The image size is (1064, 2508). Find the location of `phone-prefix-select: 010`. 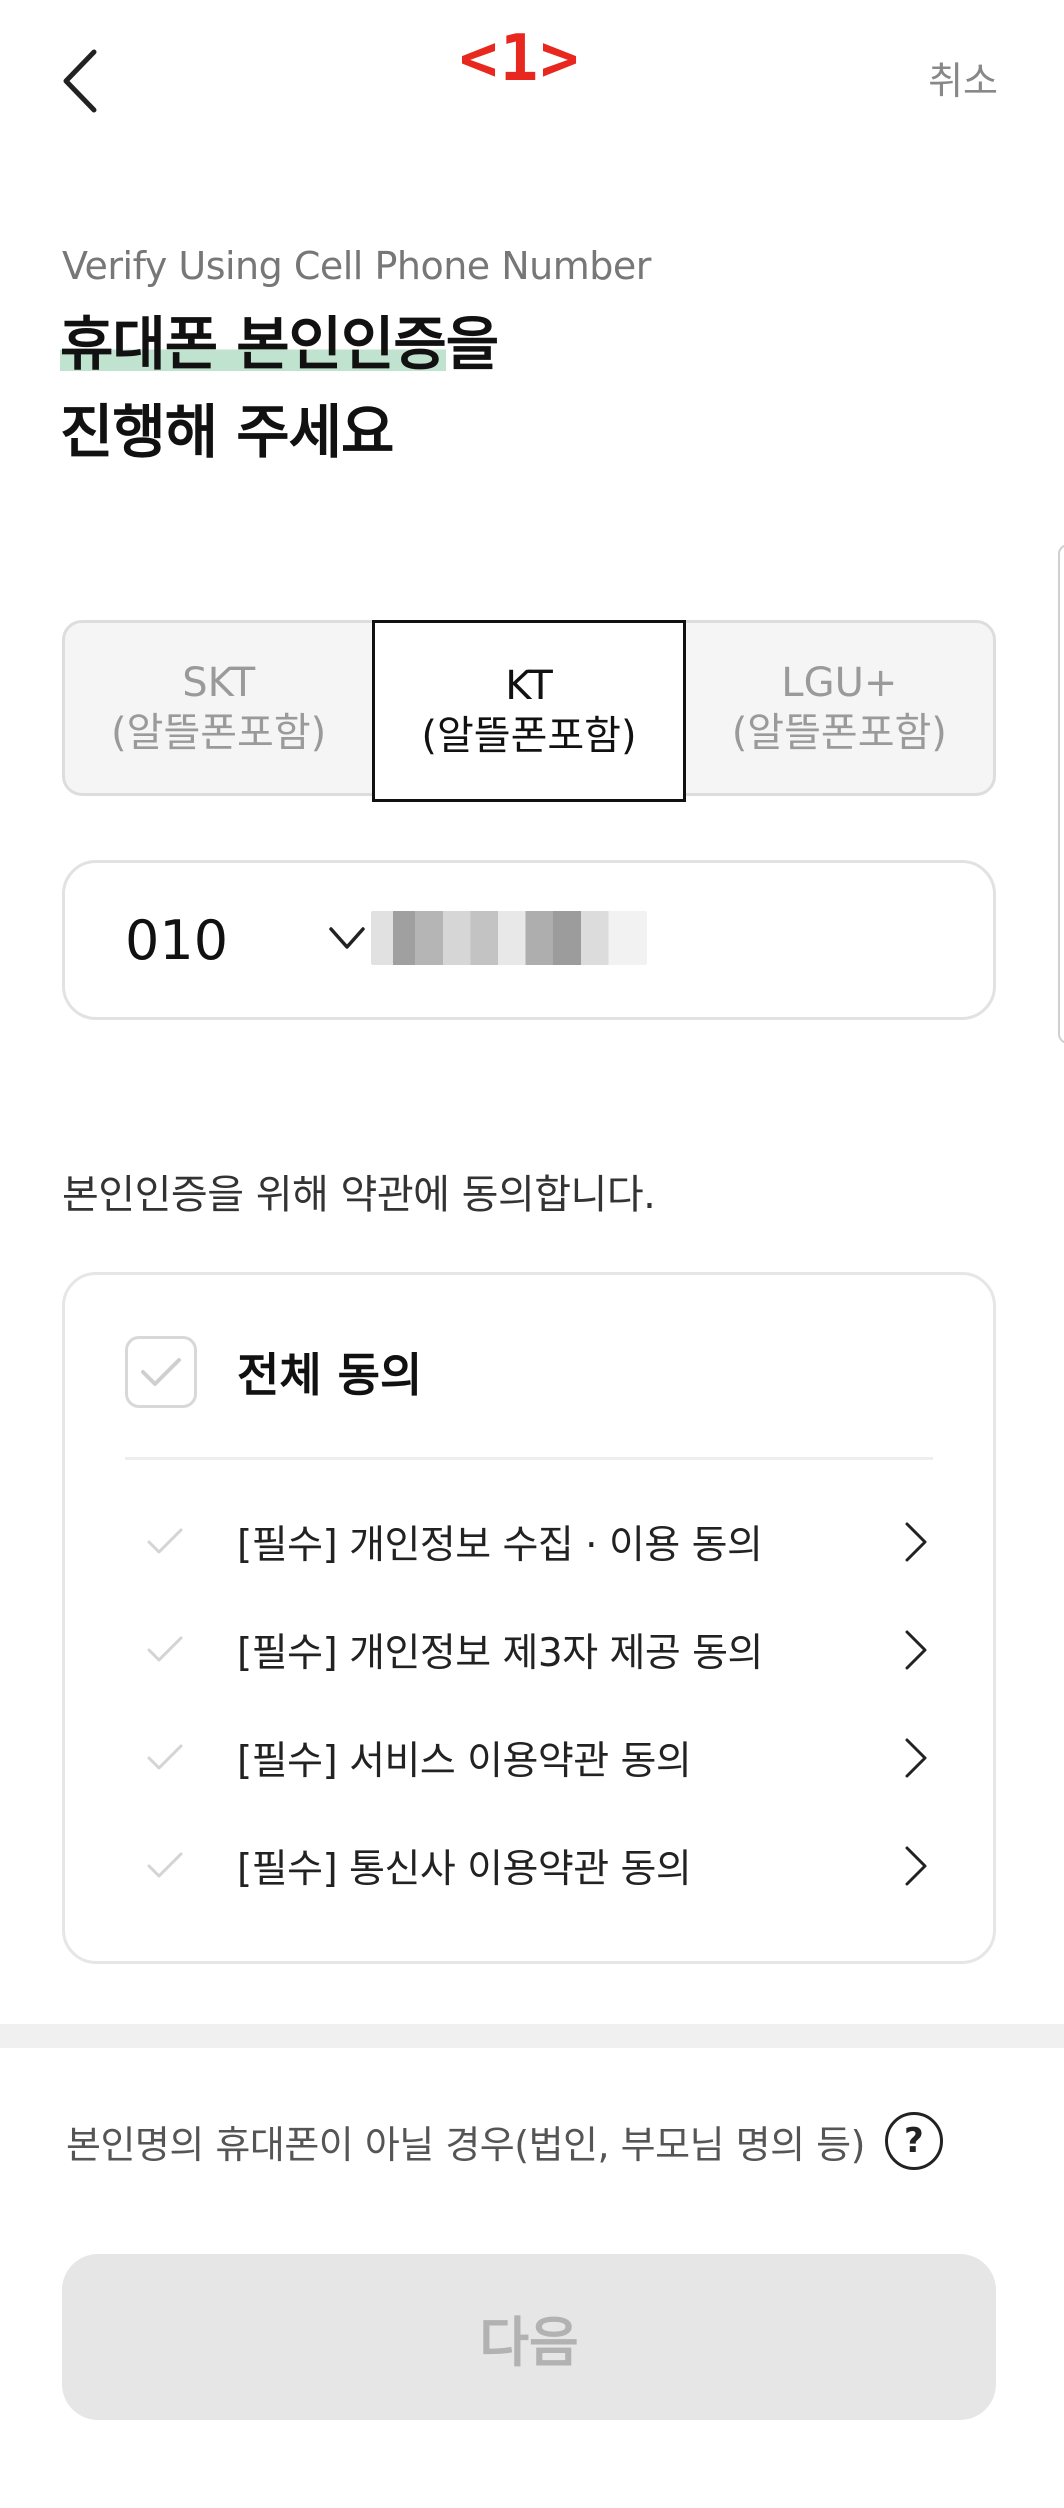

phone-prefix-select: 010 is located at coordinates (176, 940).